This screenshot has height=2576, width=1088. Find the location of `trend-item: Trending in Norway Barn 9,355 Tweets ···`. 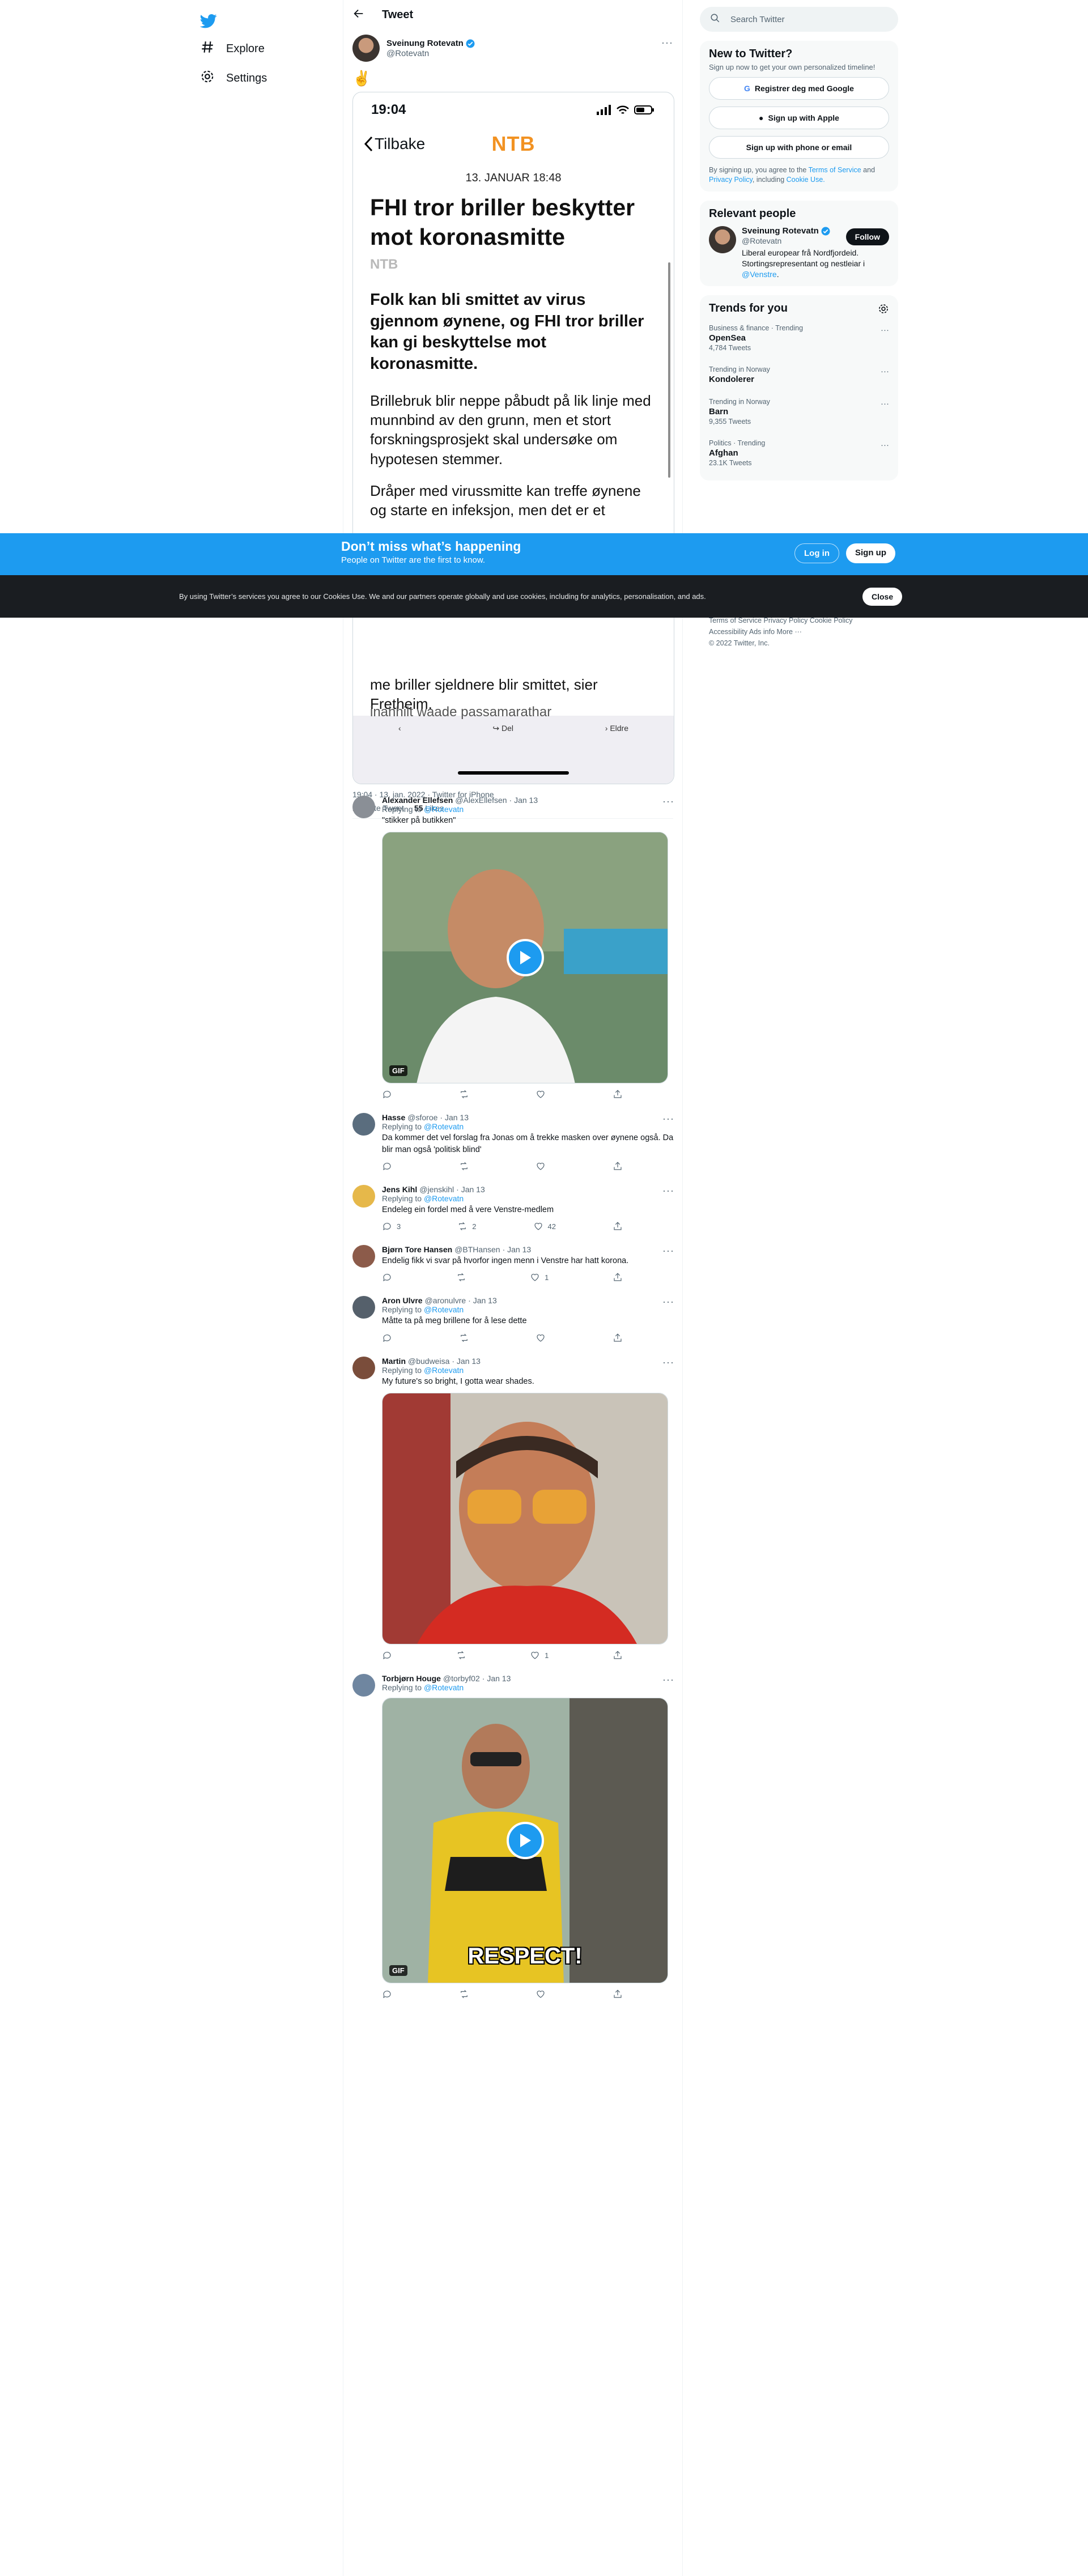

trend-item: Trending in Norway Barn 9,355 Tweets ··· is located at coordinates (799, 411).